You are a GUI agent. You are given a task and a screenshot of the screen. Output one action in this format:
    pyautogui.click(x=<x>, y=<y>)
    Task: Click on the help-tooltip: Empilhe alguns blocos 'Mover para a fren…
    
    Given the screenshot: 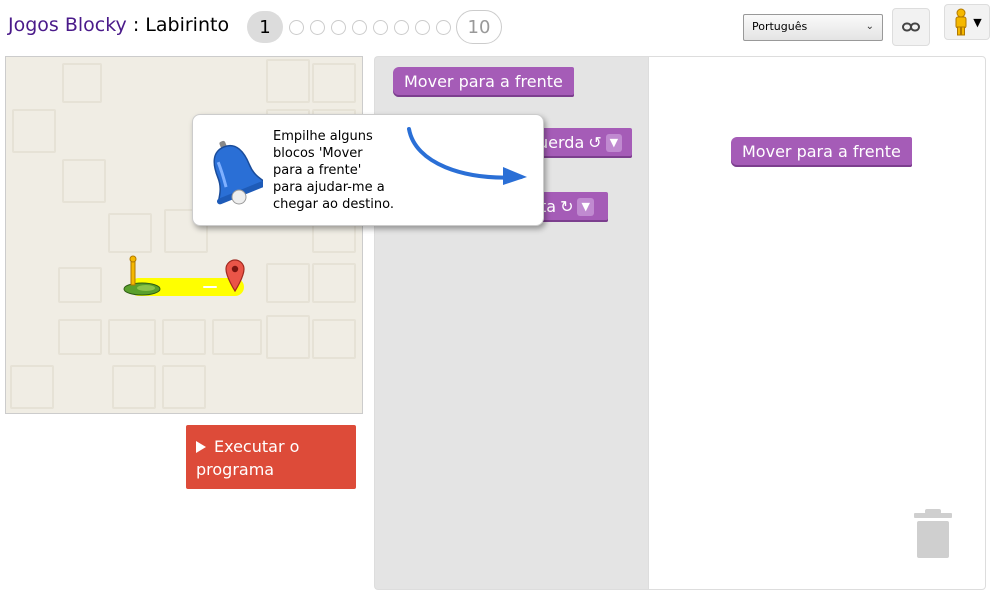 What is the action you would take?
    pyautogui.click(x=368, y=170)
    